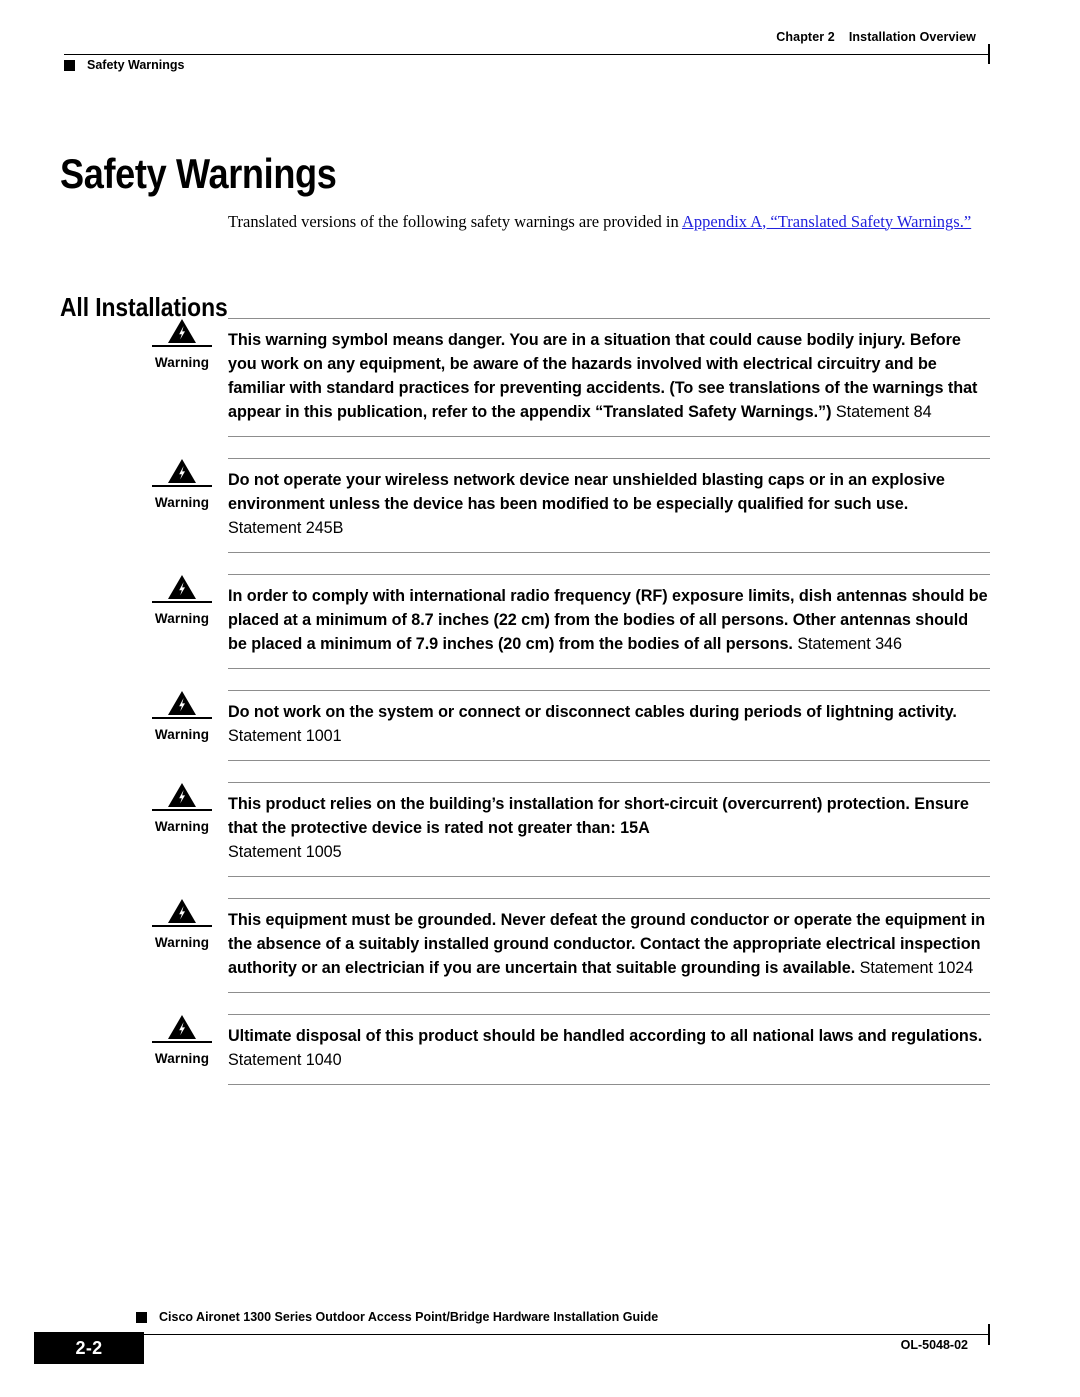  I want to click on page-title: Safety Warnings, so click(198, 174).